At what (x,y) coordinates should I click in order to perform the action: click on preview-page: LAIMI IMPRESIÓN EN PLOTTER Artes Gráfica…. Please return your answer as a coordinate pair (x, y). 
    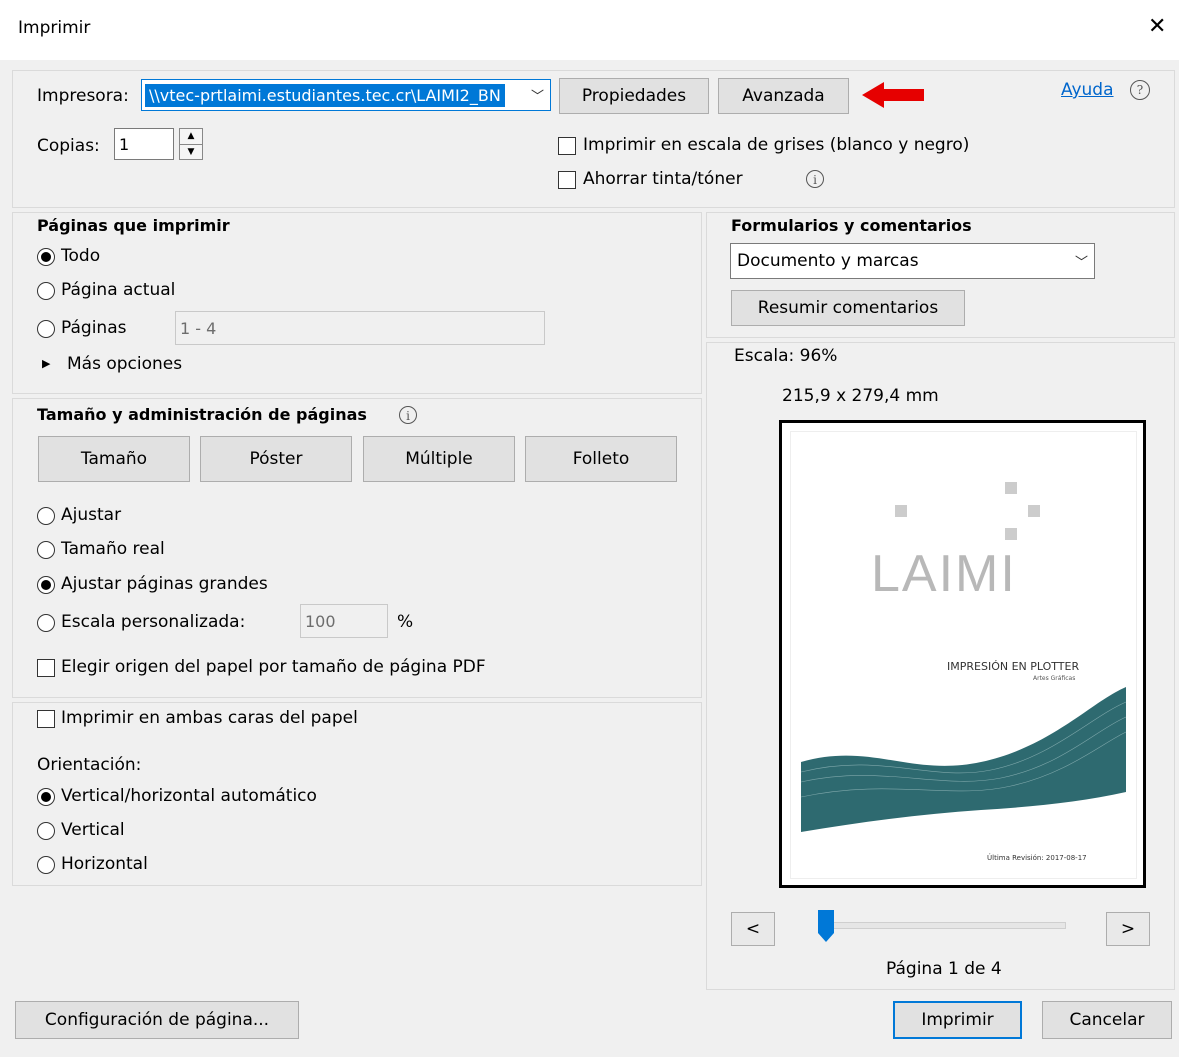
    Looking at the image, I should click on (963, 655).